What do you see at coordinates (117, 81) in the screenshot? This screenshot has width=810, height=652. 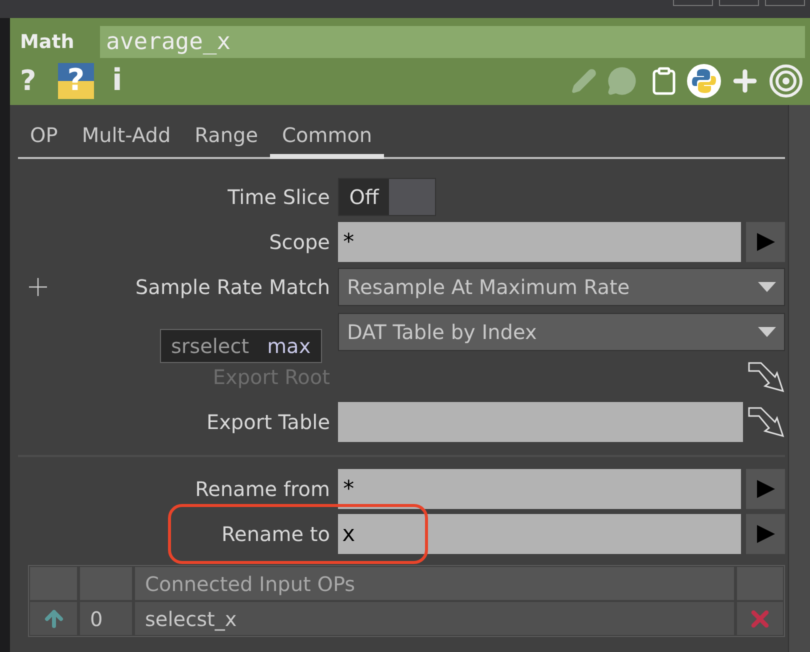 I see `info-icon: i` at bounding box center [117, 81].